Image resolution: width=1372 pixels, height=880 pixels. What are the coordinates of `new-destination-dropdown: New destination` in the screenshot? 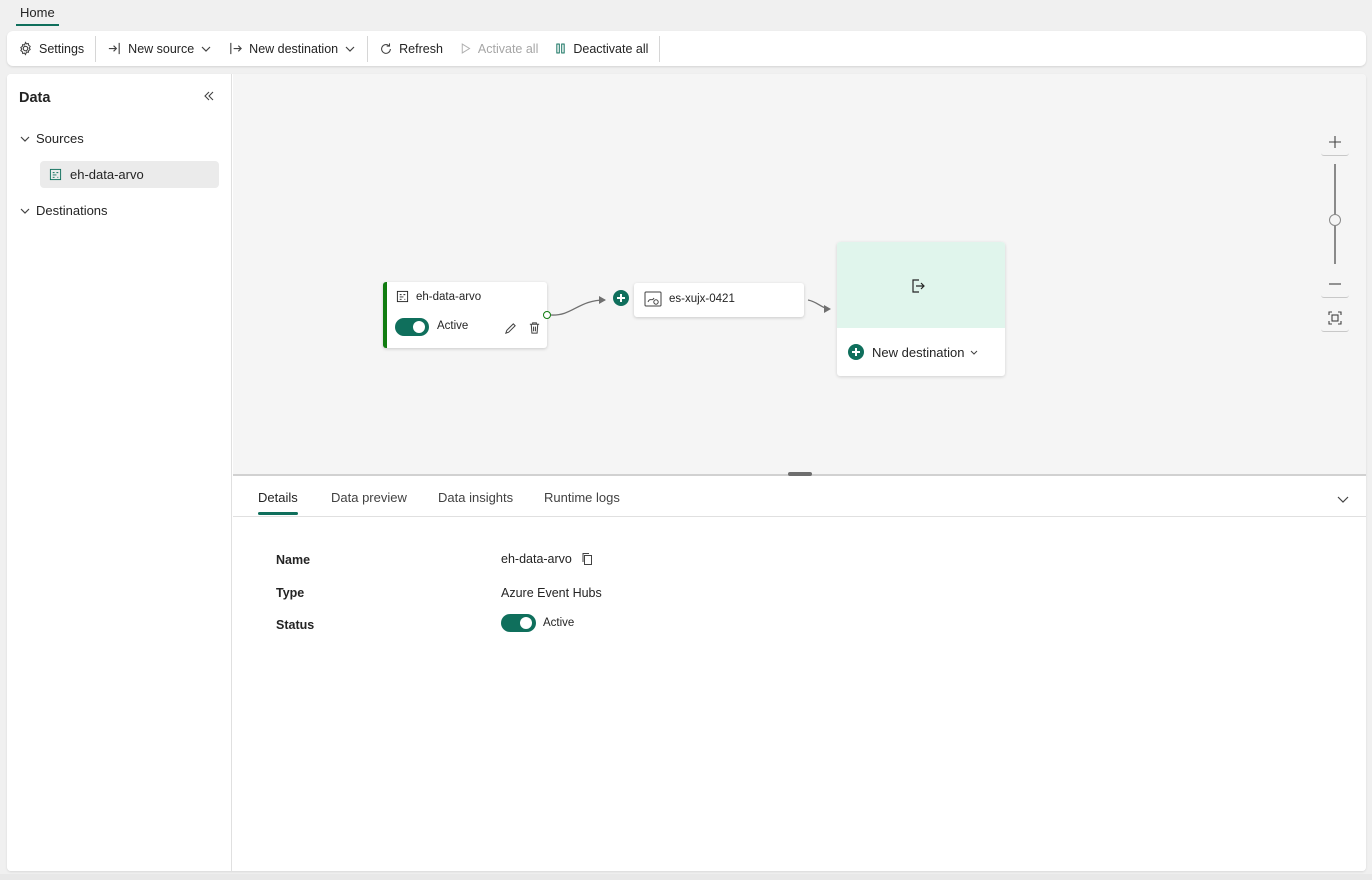 It's located at (913, 352).